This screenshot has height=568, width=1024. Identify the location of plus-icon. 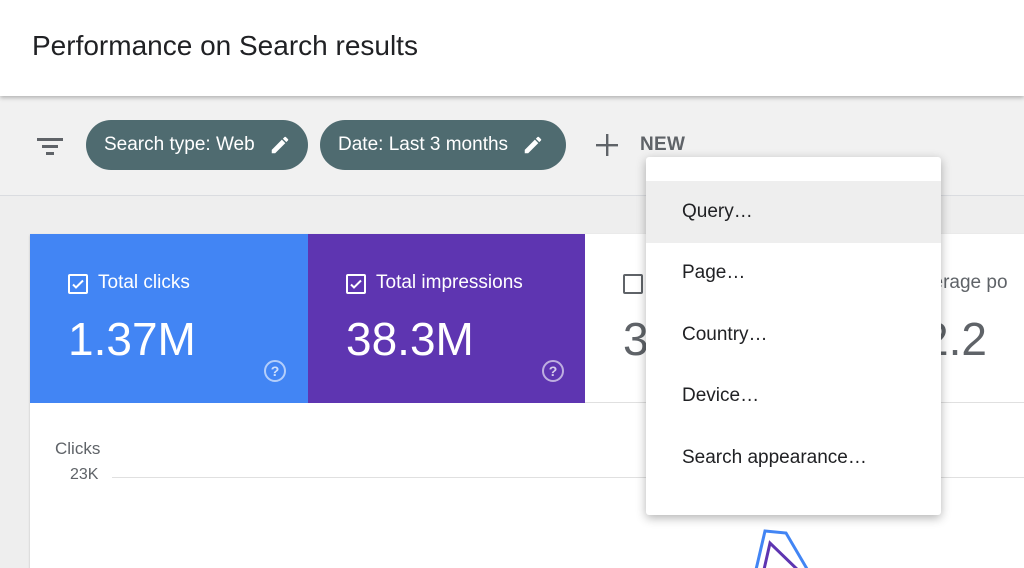
(607, 145).